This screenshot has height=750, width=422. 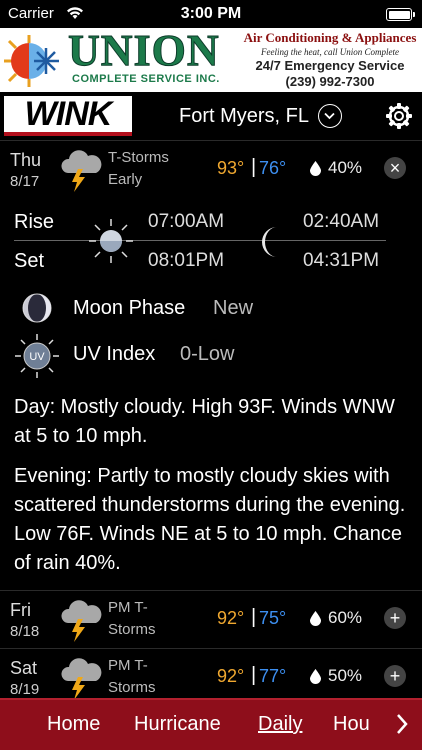 What do you see at coordinates (138, 157) in the screenshot?
I see `condition-line-1: T-Storms` at bounding box center [138, 157].